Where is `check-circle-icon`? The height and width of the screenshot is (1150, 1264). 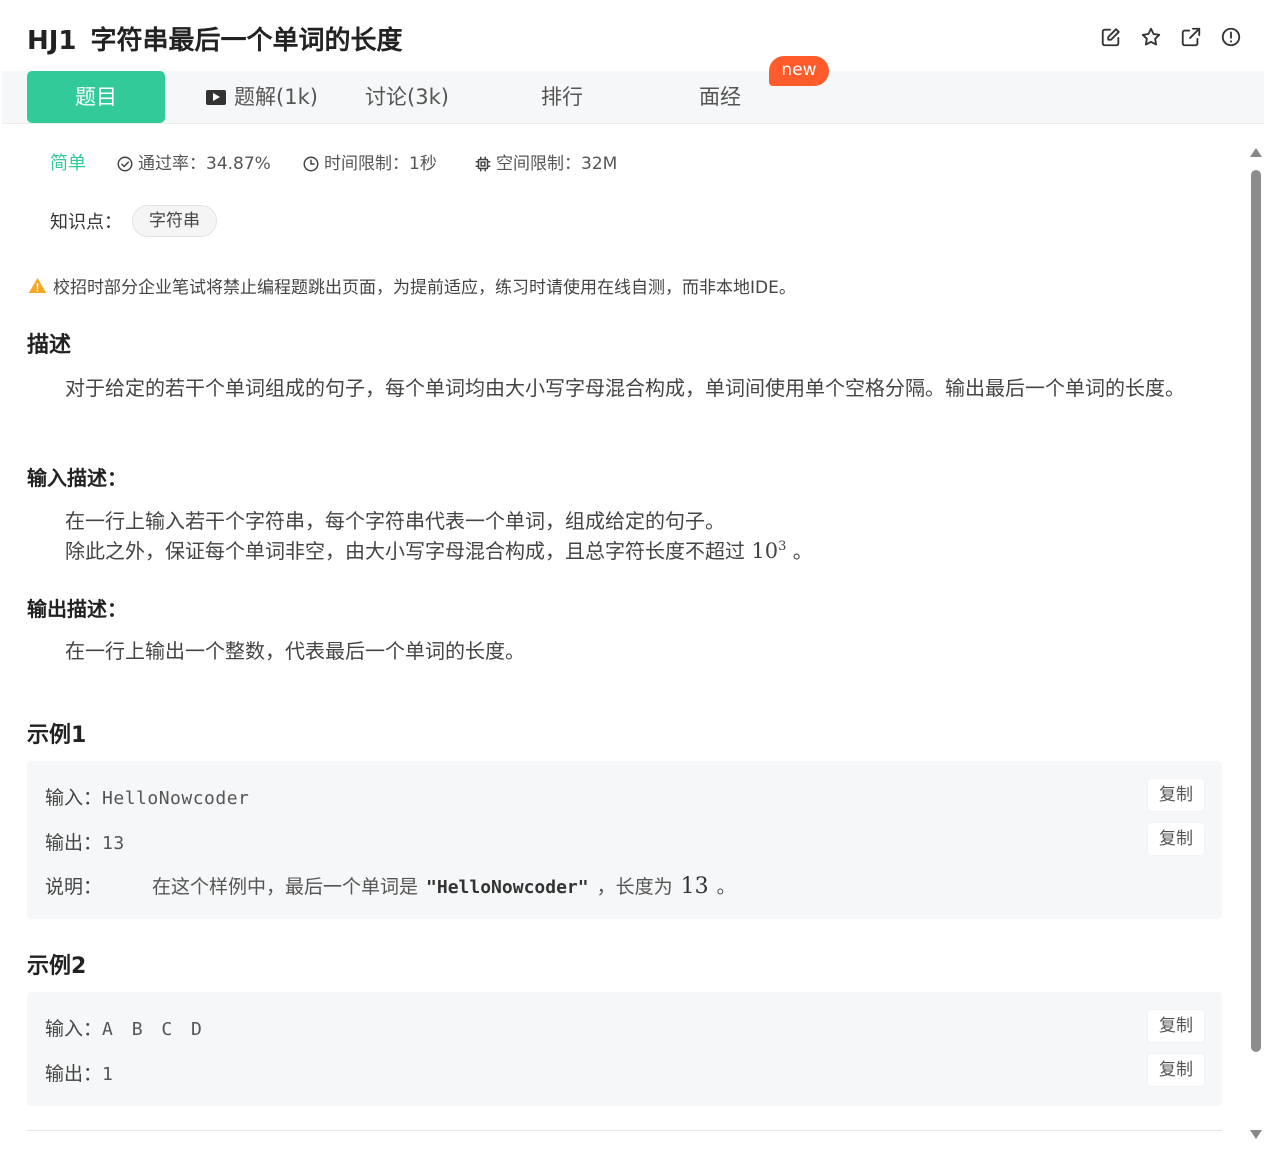
check-circle-icon is located at coordinates (125, 164).